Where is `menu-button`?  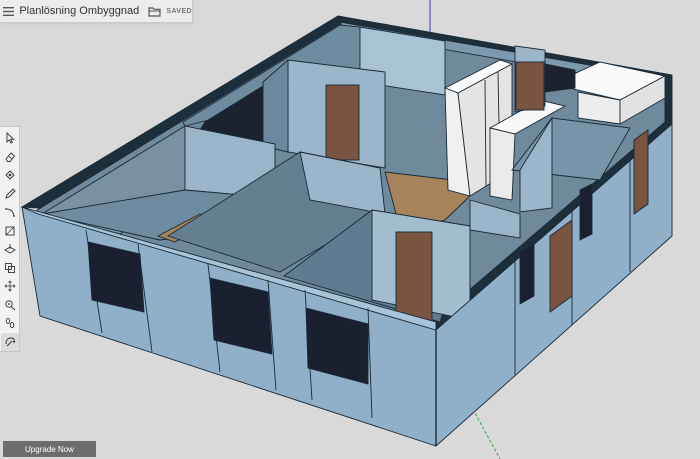 menu-button is located at coordinates (8, 11).